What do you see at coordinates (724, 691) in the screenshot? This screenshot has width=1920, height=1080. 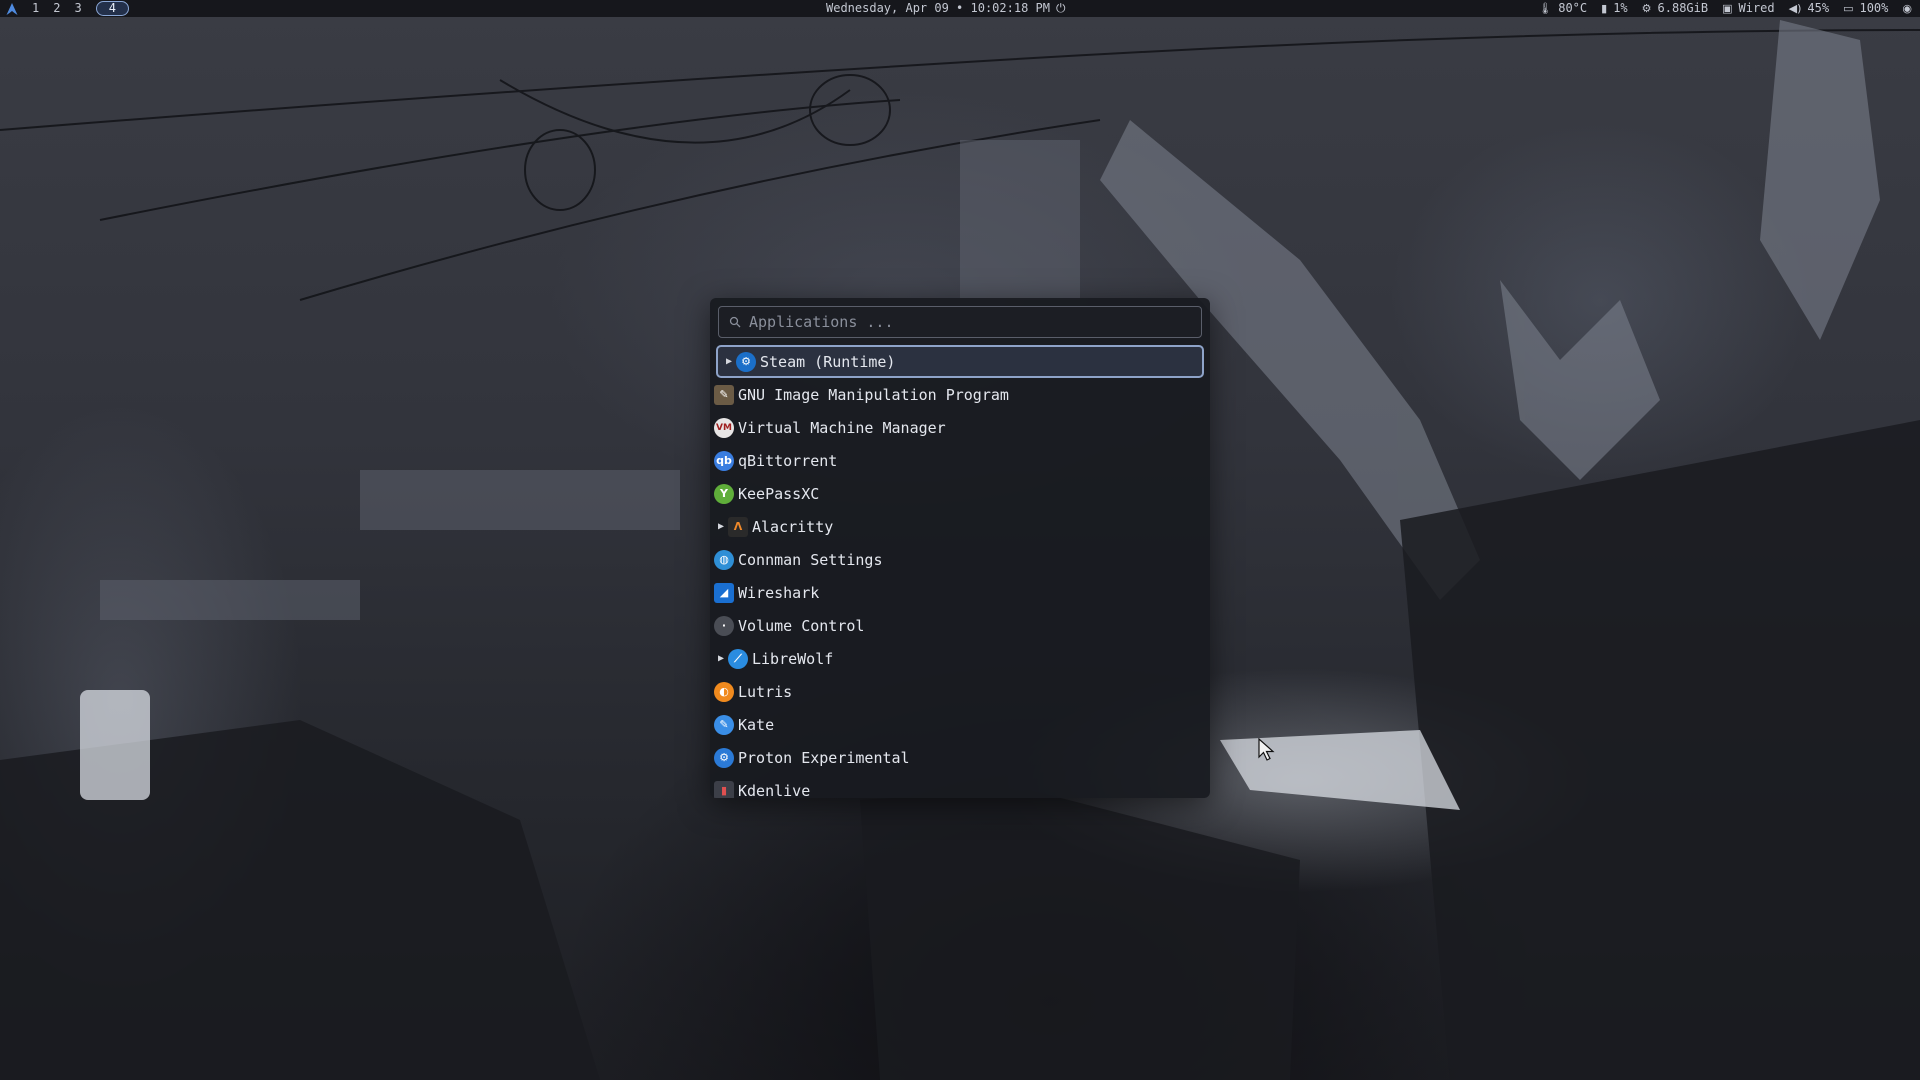 I see `lutris-icon: ◐` at bounding box center [724, 691].